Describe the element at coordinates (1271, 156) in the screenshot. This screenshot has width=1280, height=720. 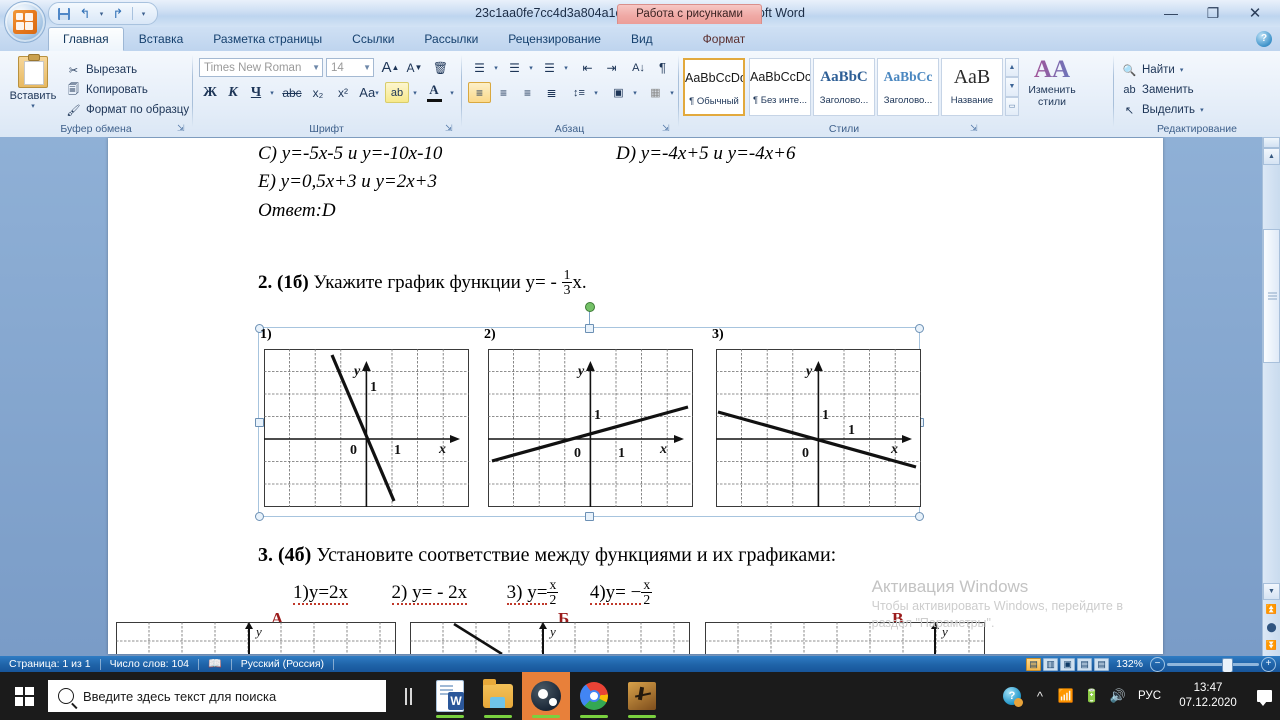
I see `scroll-up-button: ▲` at that location.